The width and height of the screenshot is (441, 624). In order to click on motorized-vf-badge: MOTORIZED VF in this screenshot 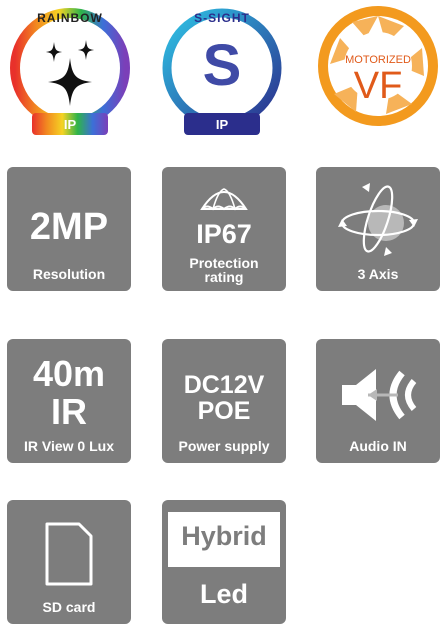, I will do `click(378, 70)`.